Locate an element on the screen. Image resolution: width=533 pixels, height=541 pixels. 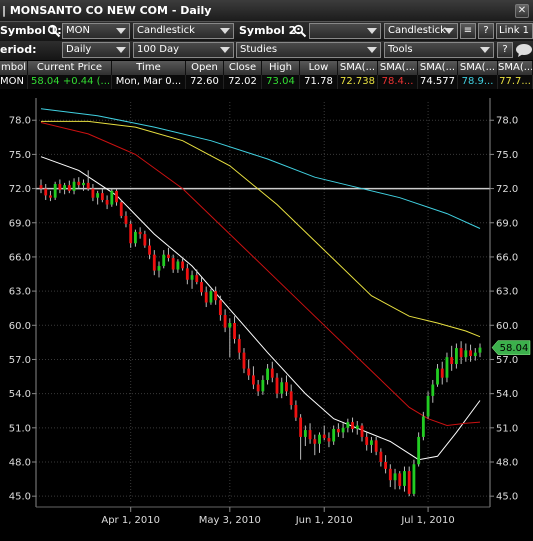
y-tick-label-right: 60.0 is located at coordinates (507, 326).